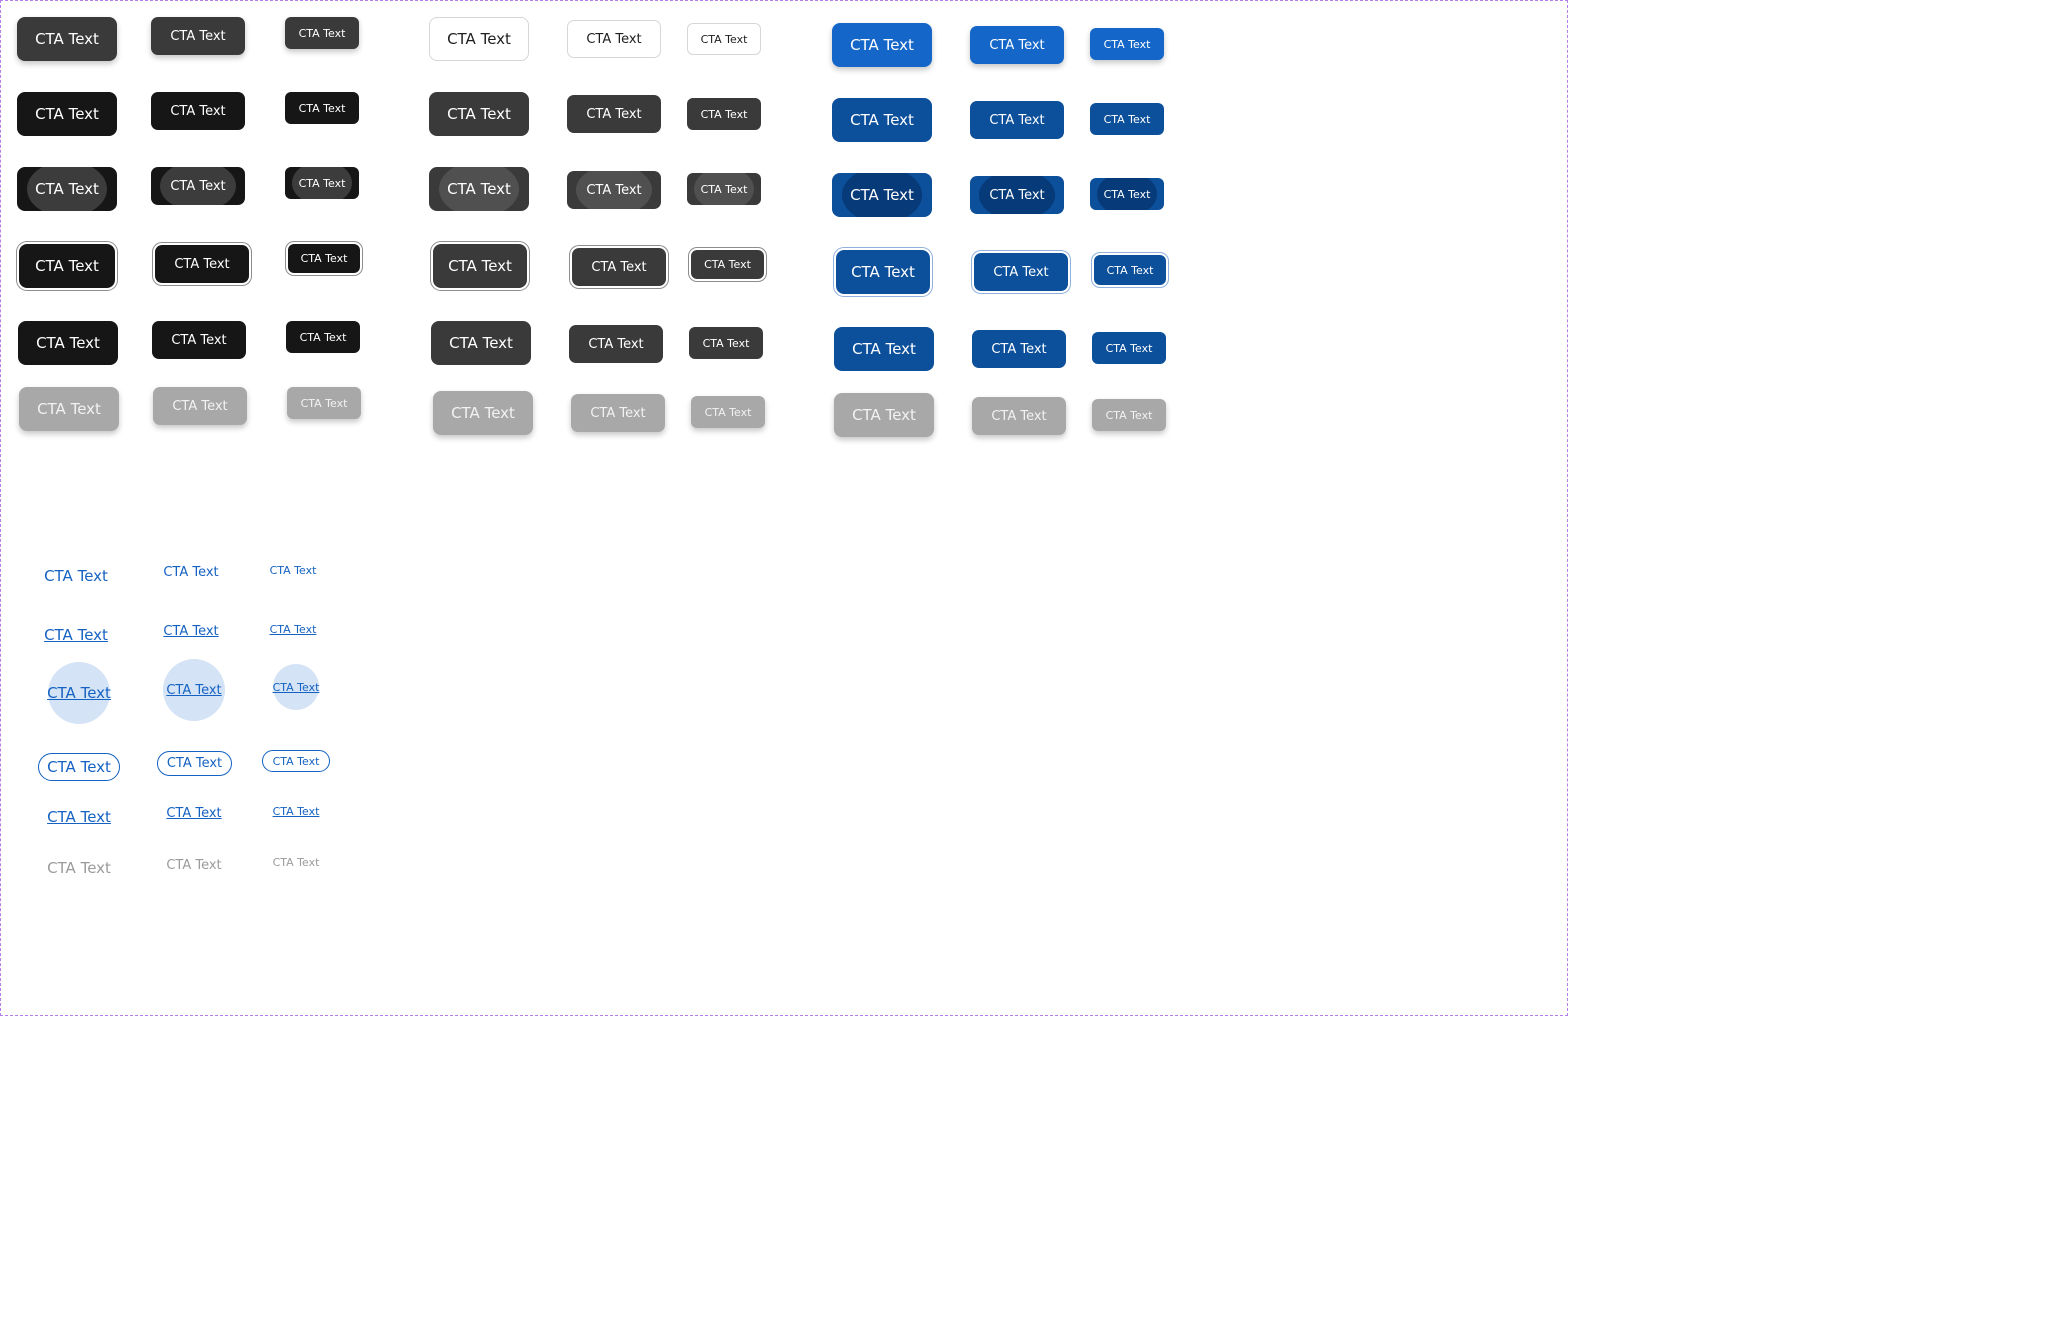 Image resolution: width=2056 pixels, height=1332 pixels. I want to click on blue-button-hover-sm: CTA Text, so click(1127, 119).